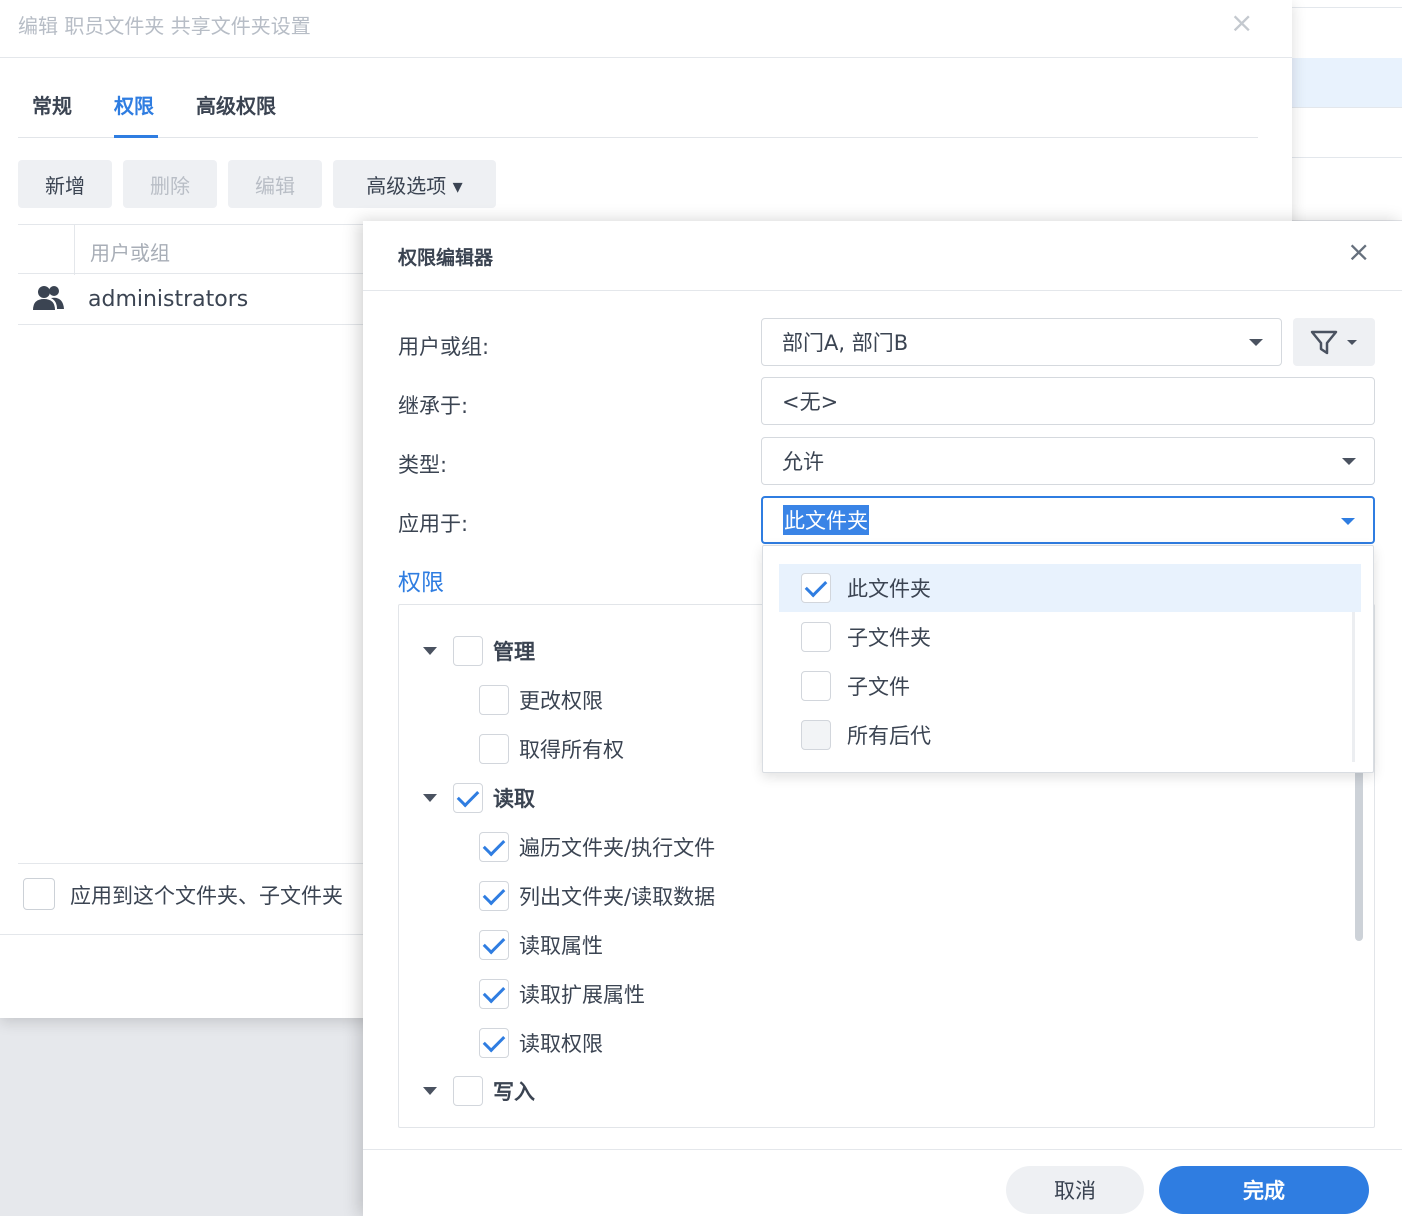 The image size is (1402, 1216). What do you see at coordinates (816, 735) in the screenshot?
I see `all-descendants-checkbox` at bounding box center [816, 735].